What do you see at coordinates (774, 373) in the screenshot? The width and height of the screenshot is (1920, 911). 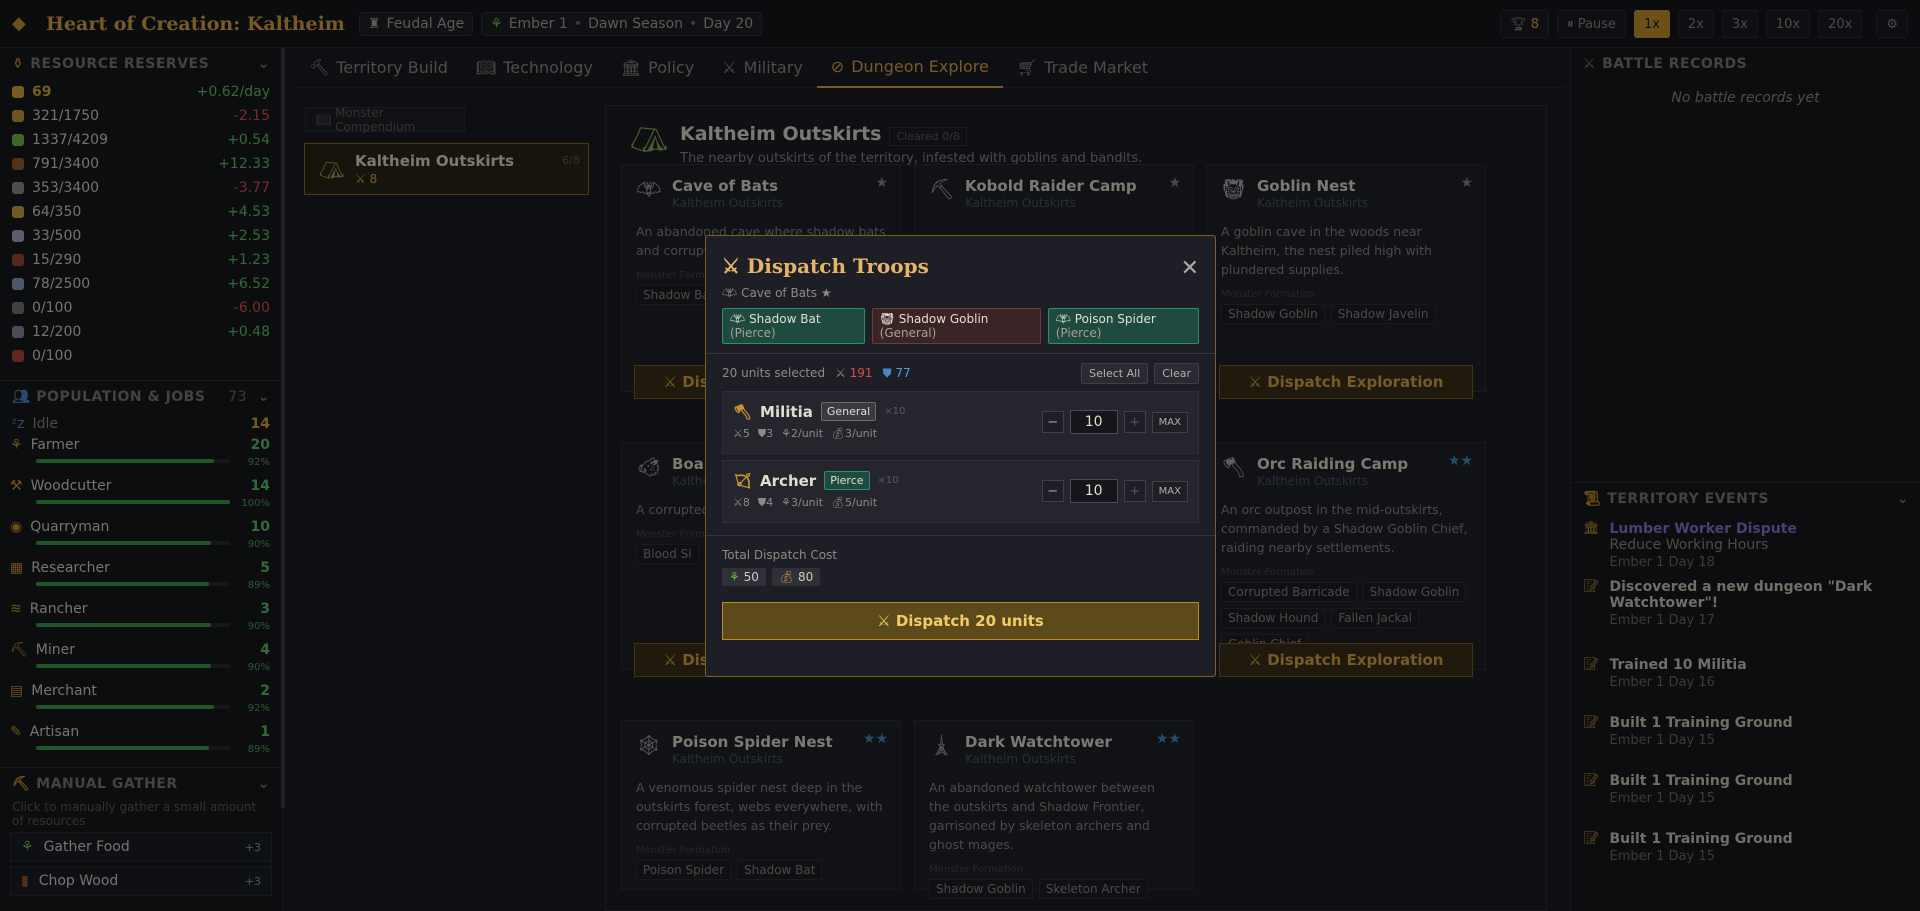 I see `selected-count: 20 units selected` at bounding box center [774, 373].